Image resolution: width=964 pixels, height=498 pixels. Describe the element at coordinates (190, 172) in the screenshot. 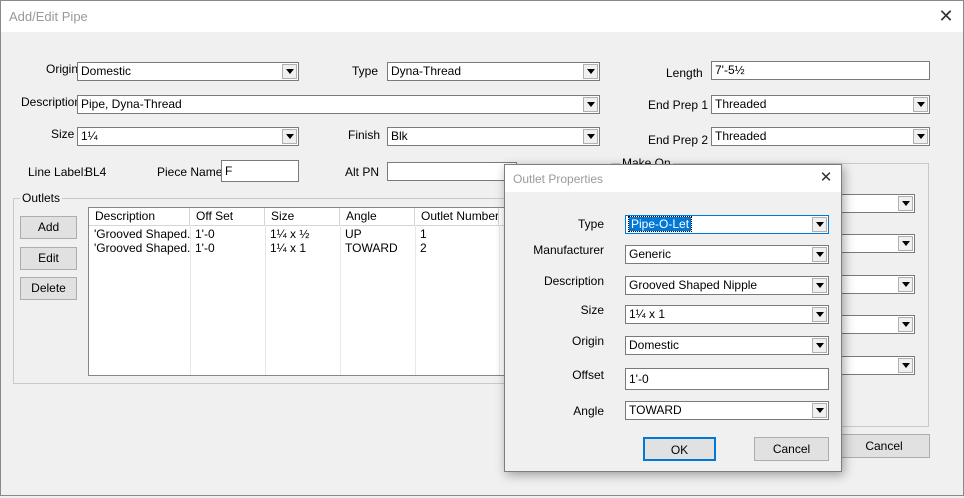

I see `piece-name-label: Piece Name` at that location.